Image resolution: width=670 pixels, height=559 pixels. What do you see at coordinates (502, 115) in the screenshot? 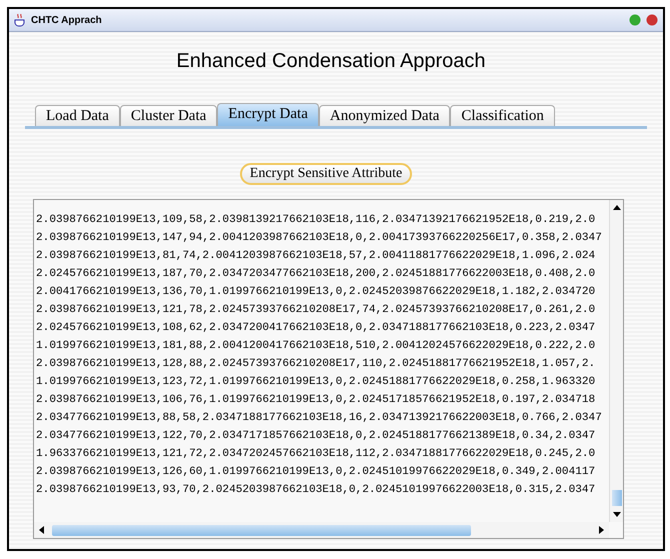
I see `tab: Classification` at bounding box center [502, 115].